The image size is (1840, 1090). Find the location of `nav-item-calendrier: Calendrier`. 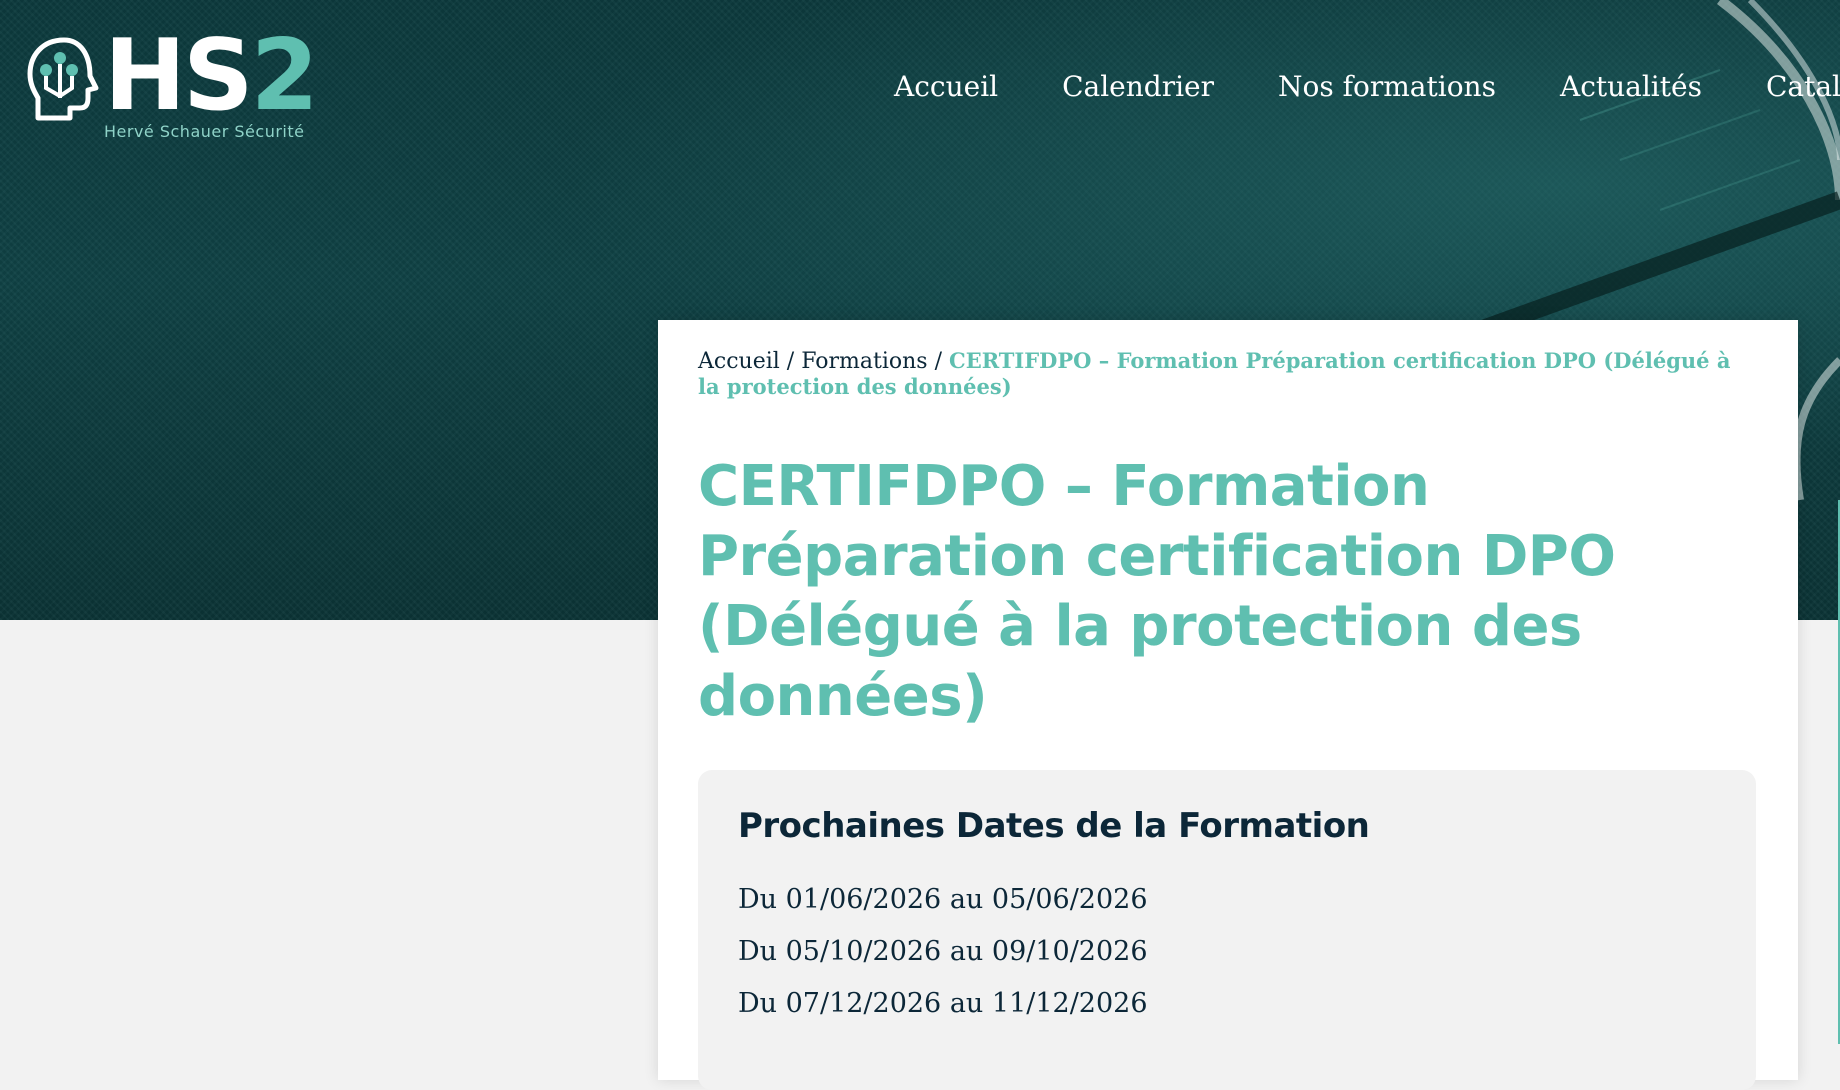

nav-item-calendrier: Calendrier is located at coordinates (1138, 87).